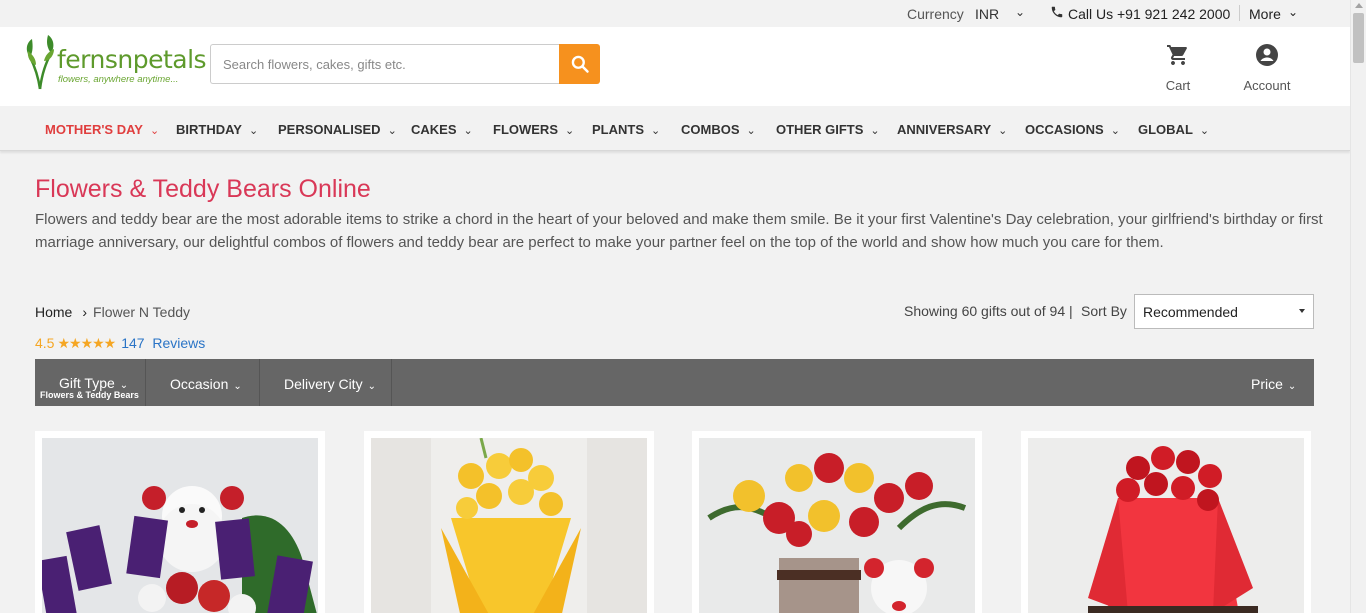  What do you see at coordinates (525, 129) in the screenshot?
I see `nav-item-label: FLOWERS` at bounding box center [525, 129].